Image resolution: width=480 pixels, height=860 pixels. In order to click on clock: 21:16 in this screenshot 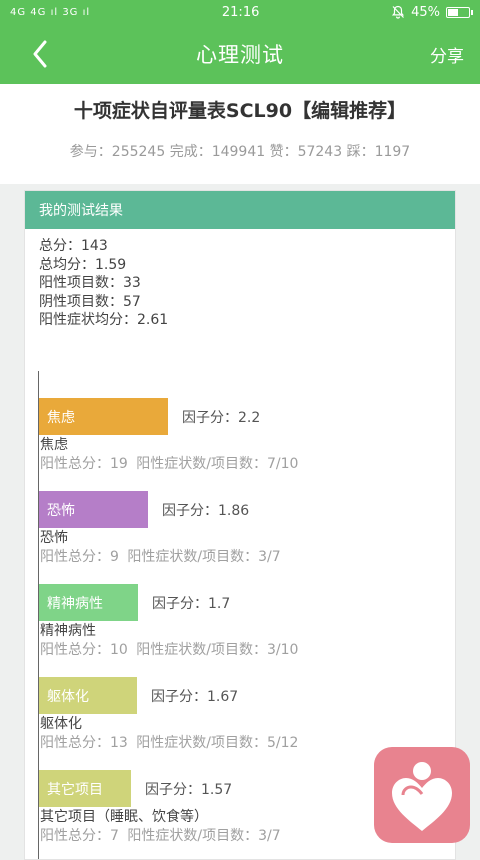, I will do `click(240, 12)`.